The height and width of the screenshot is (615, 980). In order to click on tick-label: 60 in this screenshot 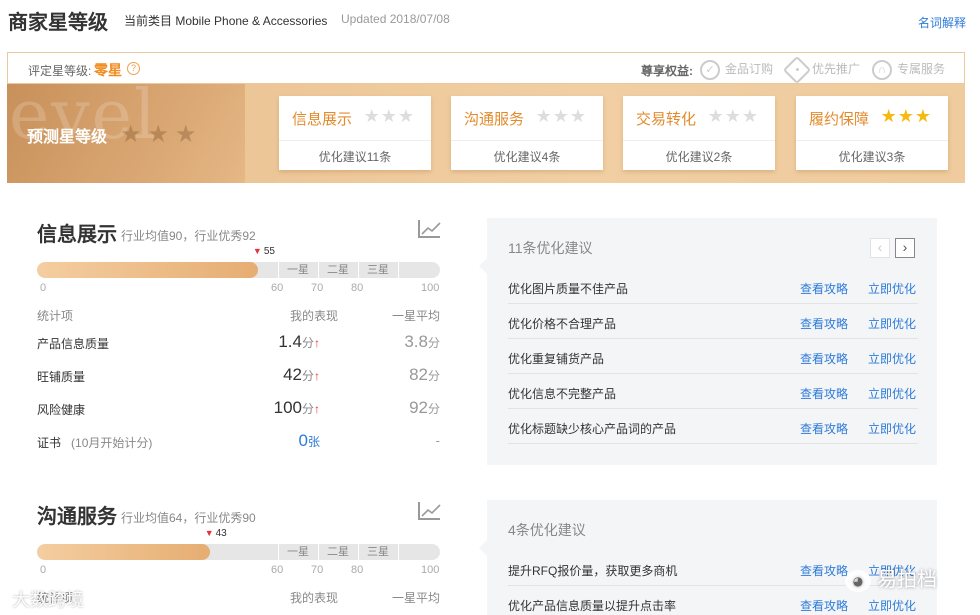, I will do `click(277, 288)`.